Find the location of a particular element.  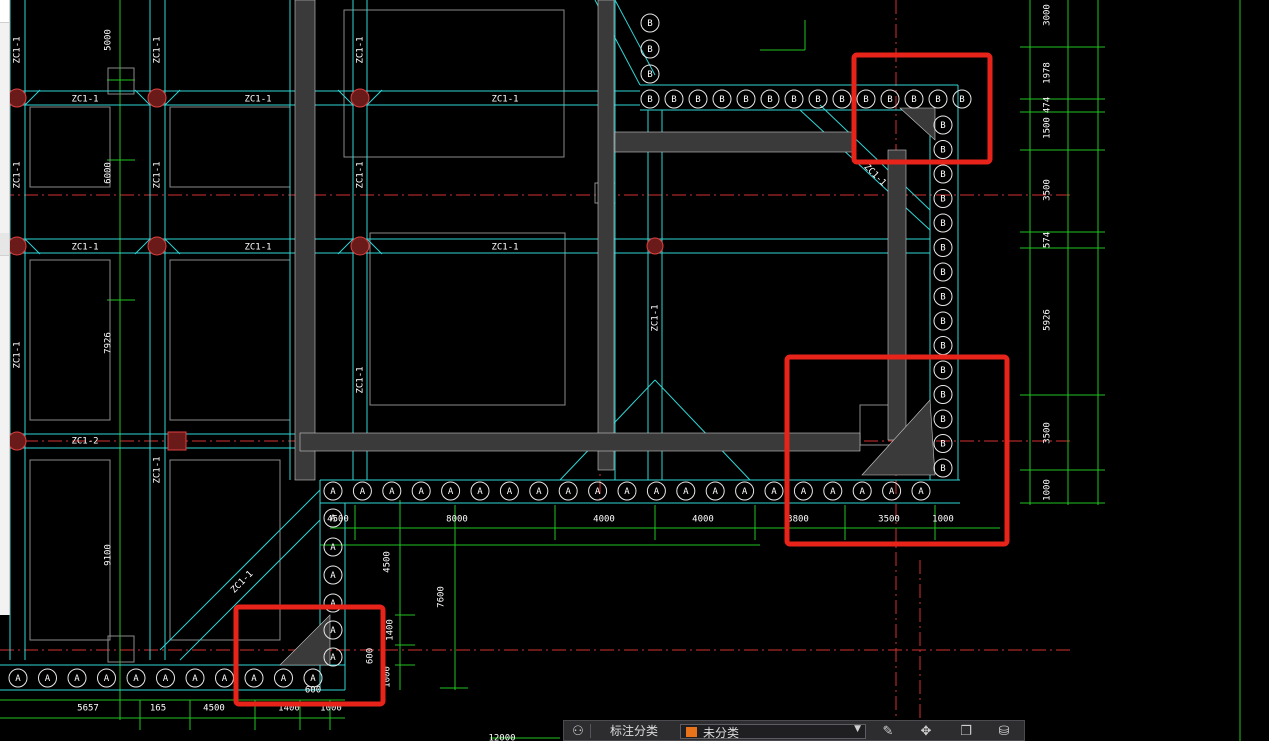

dimension-text: 574 is located at coordinates (1048, 240).